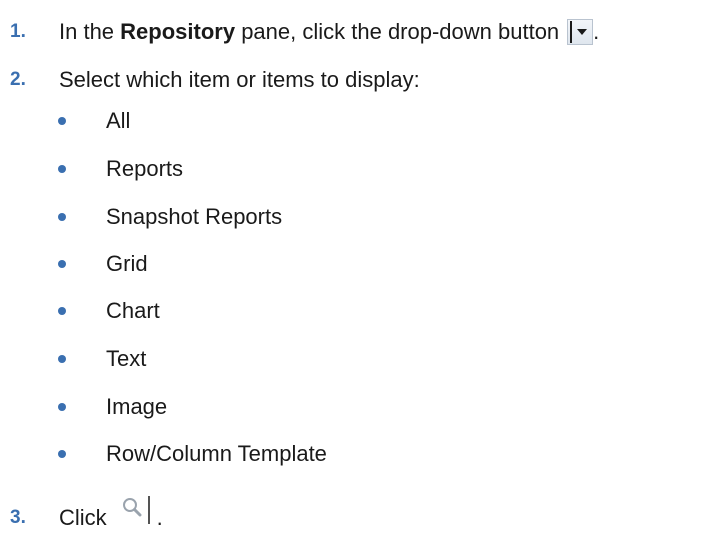 The image size is (713, 542). Describe the element at coordinates (137, 510) in the screenshot. I see `magnifier-icon` at that location.